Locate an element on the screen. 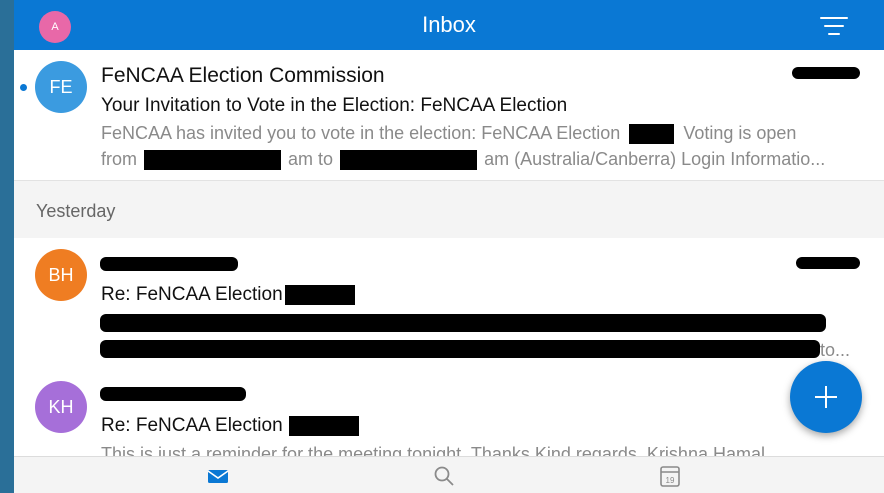 The width and height of the screenshot is (884, 493). compose-button is located at coordinates (826, 397).